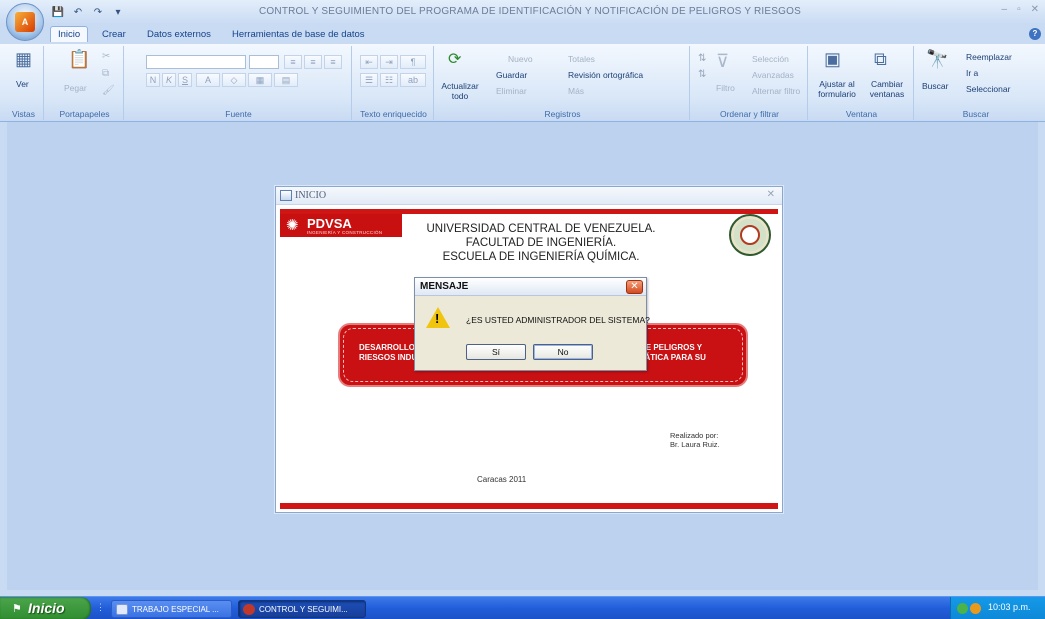 The image size is (1045, 619). I want to click on help-icon: ?, so click(1035, 34).